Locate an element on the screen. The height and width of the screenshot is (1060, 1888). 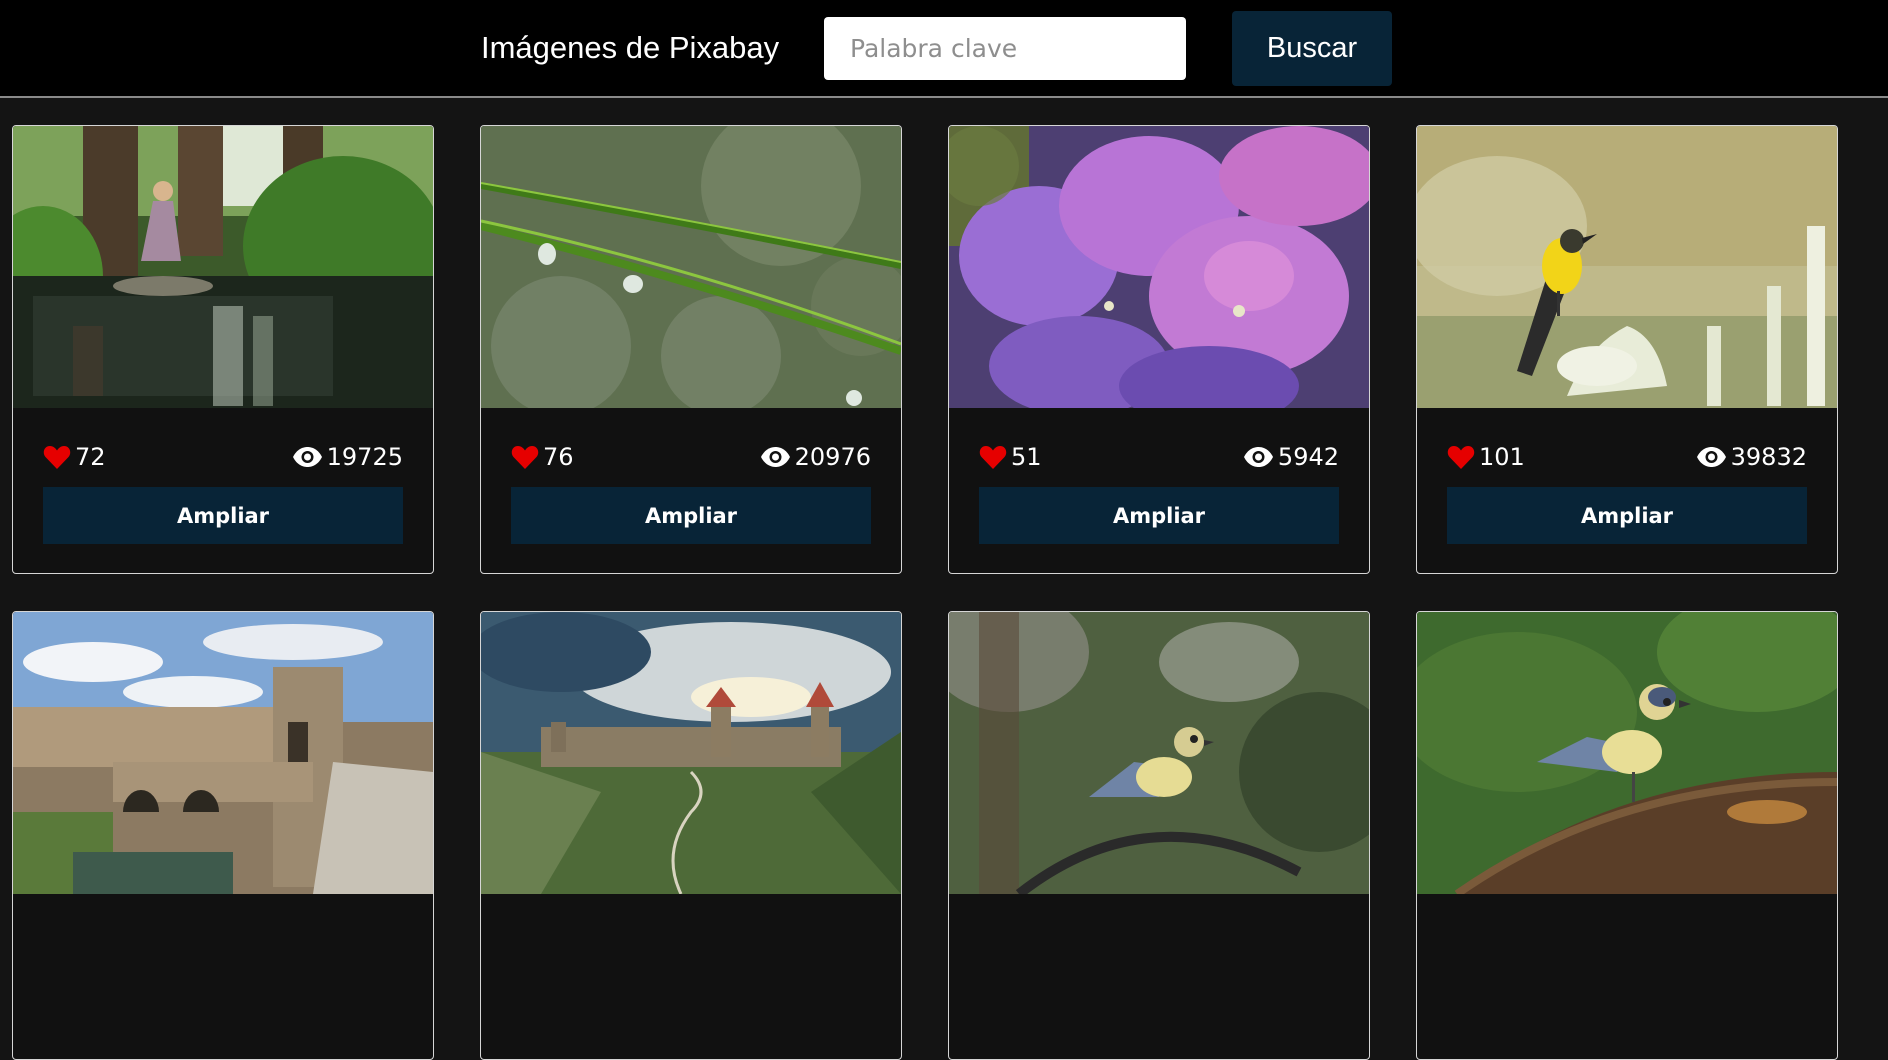
top-bar: Imágenes de Pixabay Buscar is located at coordinates (944, 49).